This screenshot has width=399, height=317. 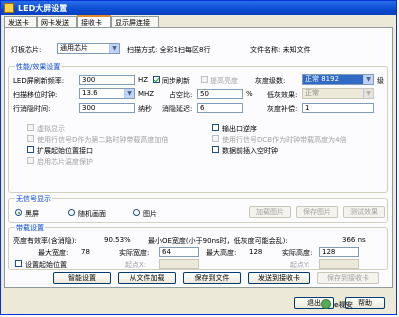 What do you see at coordinates (220, 108) in the screenshot?
I see `blank-delay-input: 6` at bounding box center [220, 108].